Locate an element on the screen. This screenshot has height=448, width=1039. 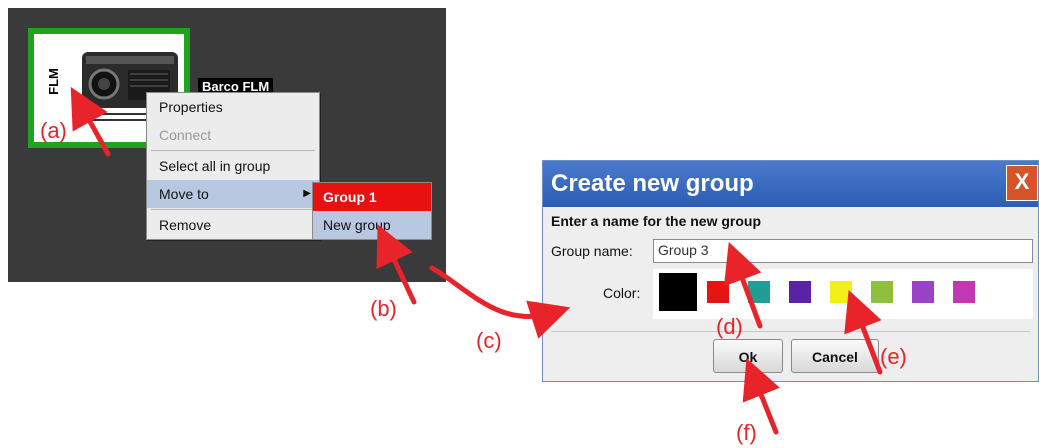
arrow-a is located at coordinates (90, 121).